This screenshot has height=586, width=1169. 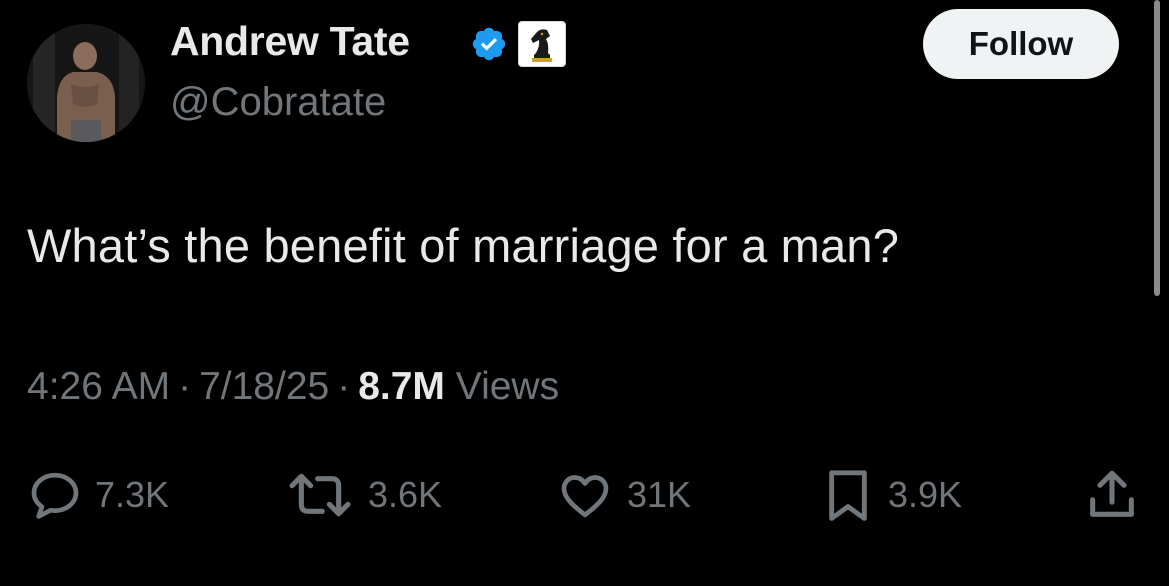 I want to click on repost-icon, so click(x=320, y=495).